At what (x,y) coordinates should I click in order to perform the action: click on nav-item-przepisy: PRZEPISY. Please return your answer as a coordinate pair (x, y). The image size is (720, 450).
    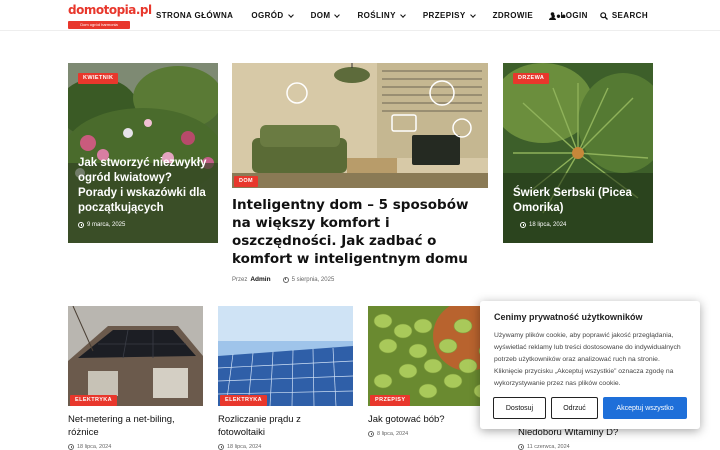
    Looking at the image, I should click on (449, 15).